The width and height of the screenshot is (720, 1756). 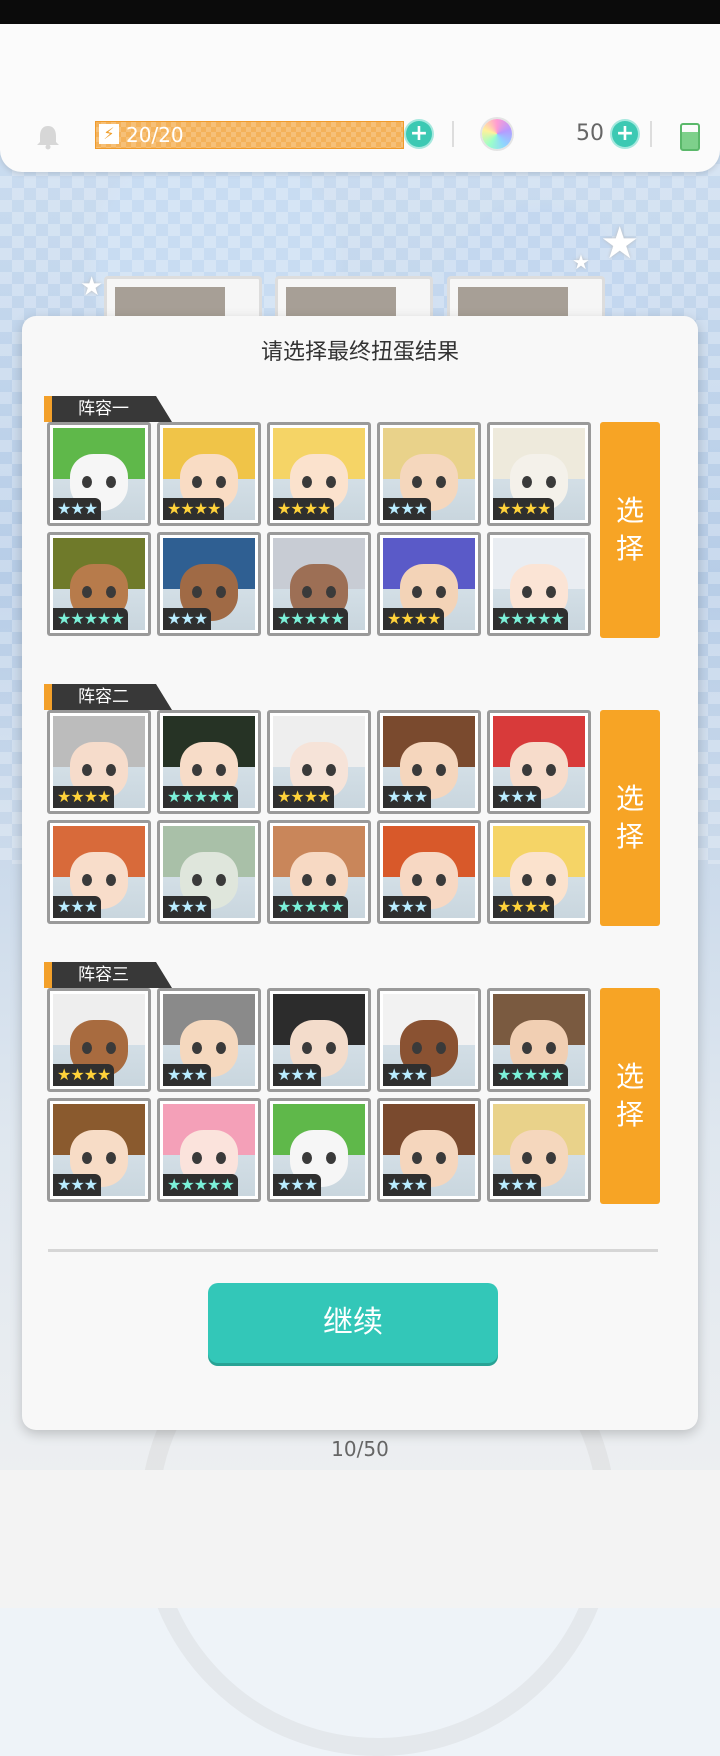 I want to click on select-team-button-3: 选择, so click(x=630, y=1096).